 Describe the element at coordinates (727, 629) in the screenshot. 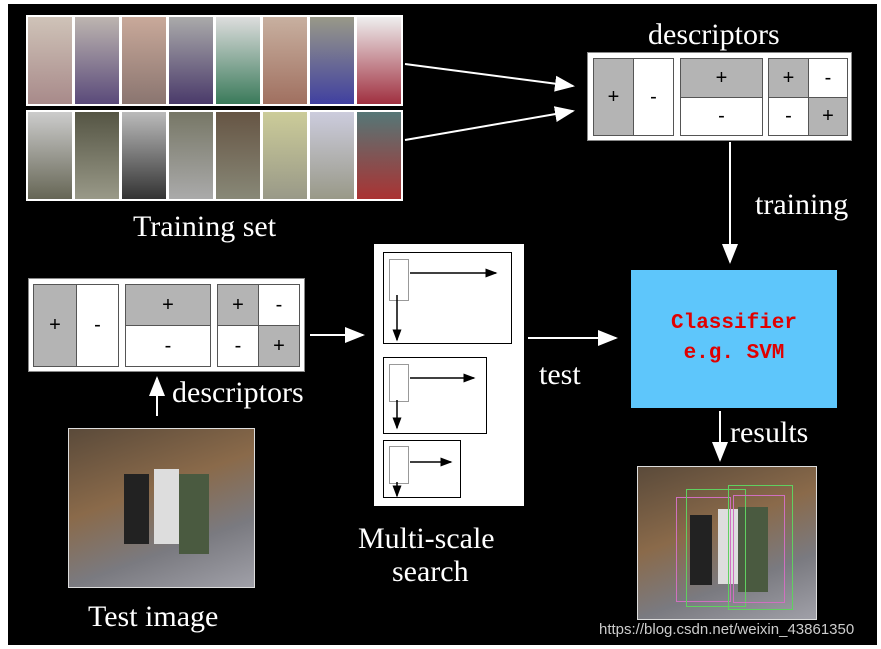

I see `watermark: https://blog.csdn.net/weixin_43861350` at that location.